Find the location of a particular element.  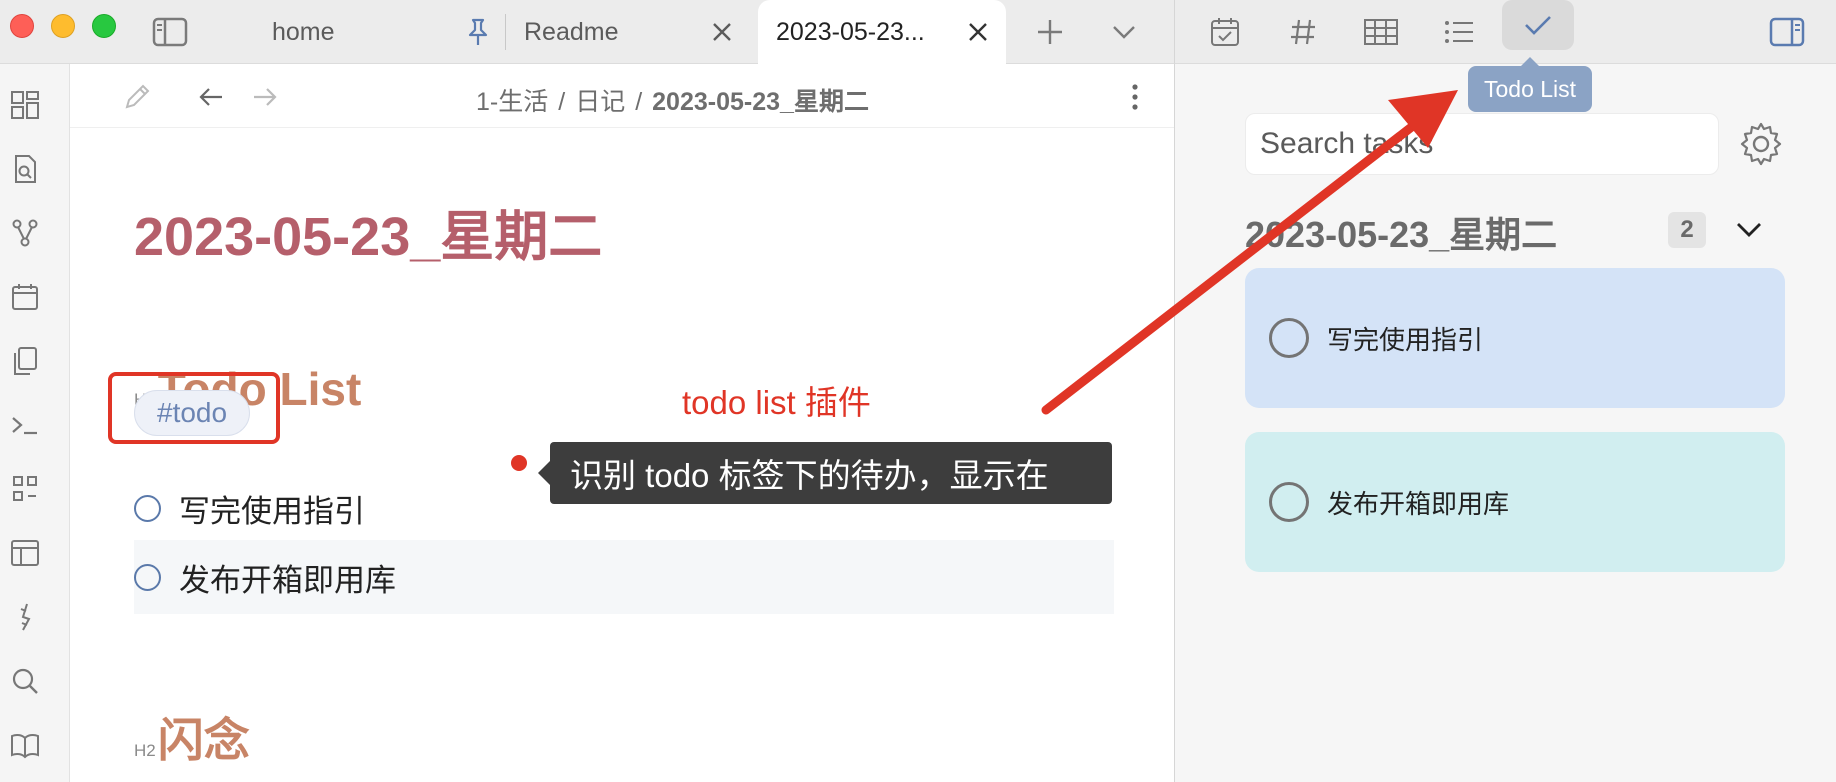

back-arrow-icon is located at coordinates (211, 97).